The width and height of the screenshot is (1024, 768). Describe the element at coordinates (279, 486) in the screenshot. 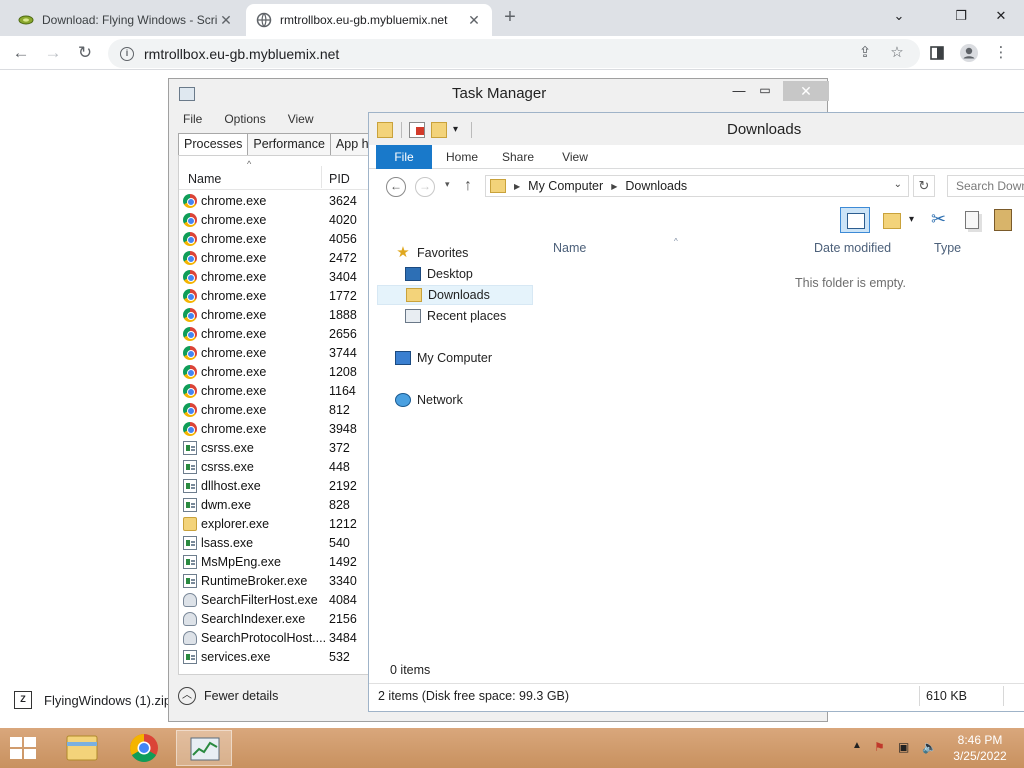

I see `process-row: dllhost.exe 2192` at that location.